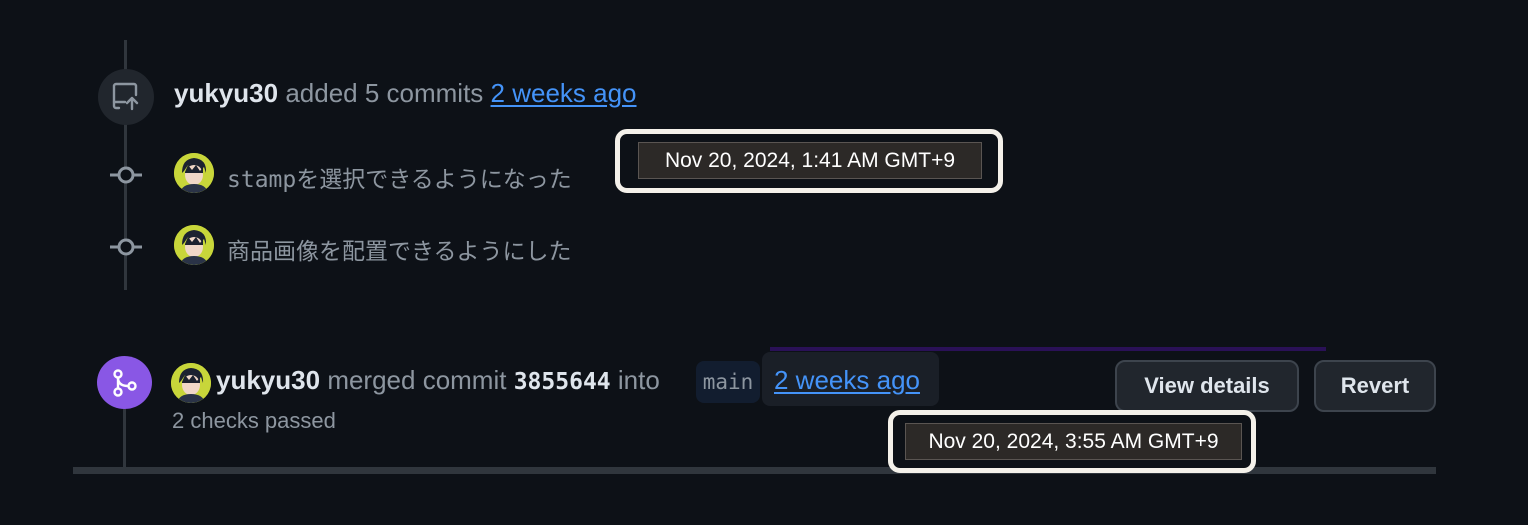 The height and width of the screenshot is (525, 1528). What do you see at coordinates (638, 380) in the screenshot?
I see `merge-into-text: into` at bounding box center [638, 380].